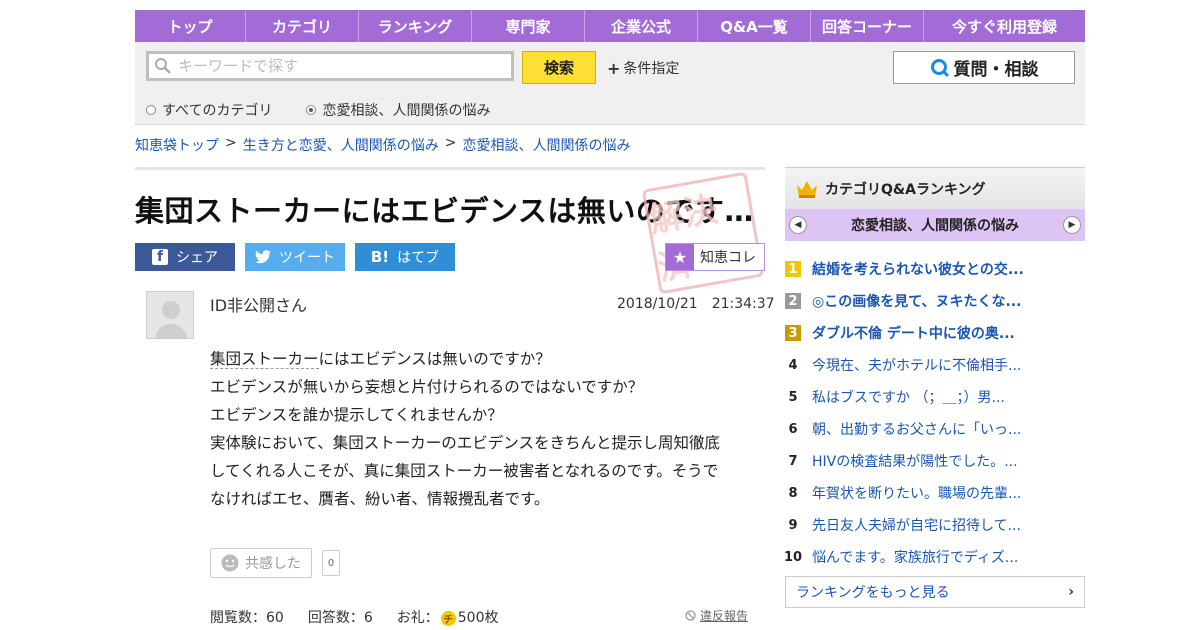 Image resolution: width=1200 pixels, height=630 pixels. I want to click on asker-name: ID非公開さん, so click(259, 305).